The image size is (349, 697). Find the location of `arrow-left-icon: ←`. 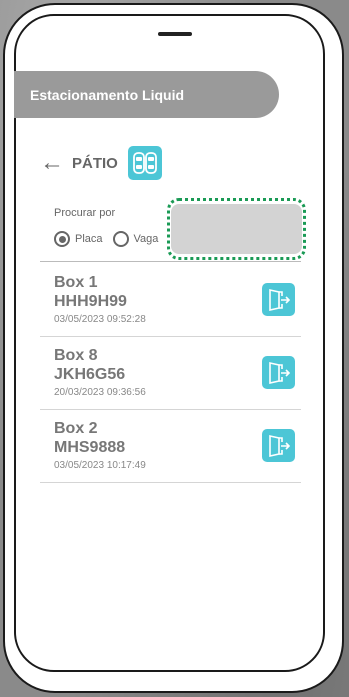

arrow-left-icon: ← is located at coordinates (52, 163).